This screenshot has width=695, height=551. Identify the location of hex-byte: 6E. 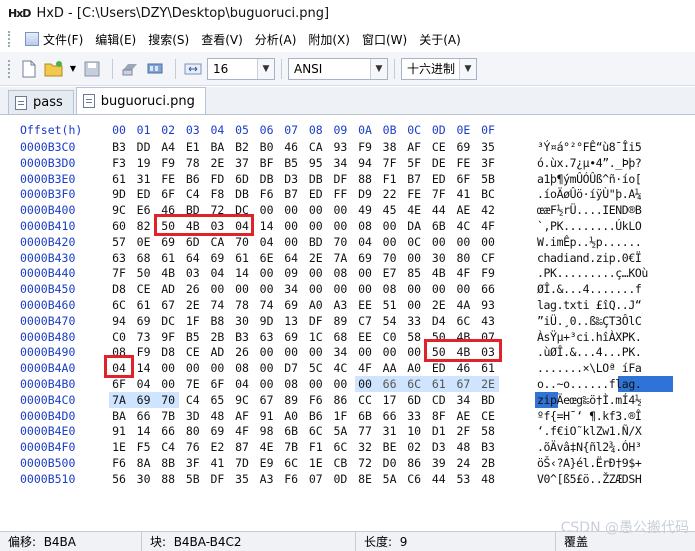
(267, 258).